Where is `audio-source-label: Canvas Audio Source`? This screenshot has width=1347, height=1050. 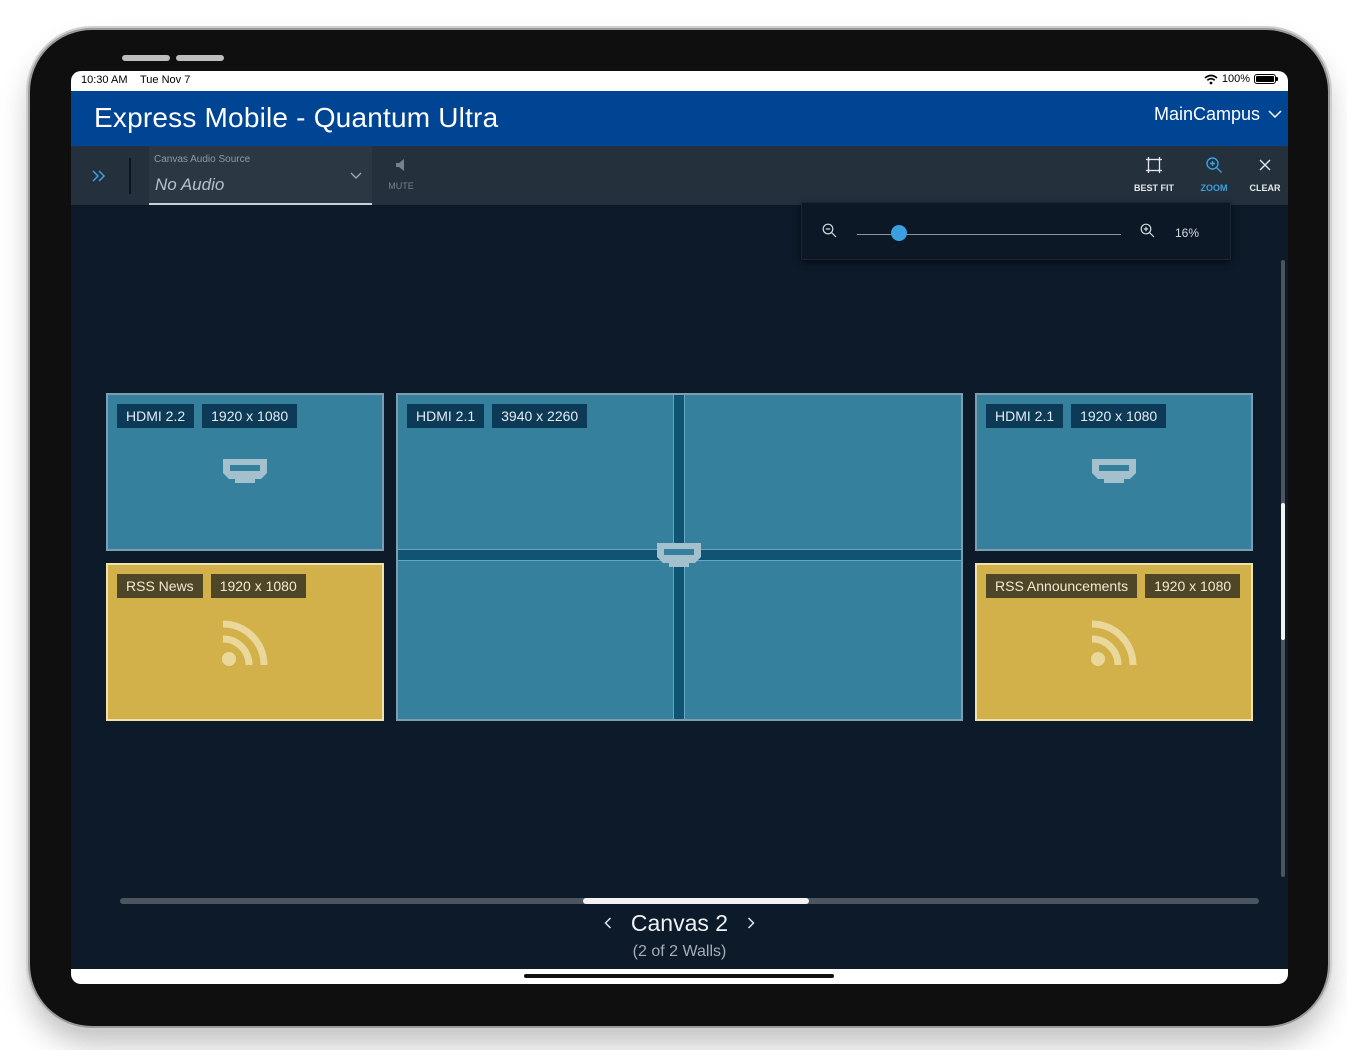 audio-source-label: Canvas Audio Source is located at coordinates (202, 159).